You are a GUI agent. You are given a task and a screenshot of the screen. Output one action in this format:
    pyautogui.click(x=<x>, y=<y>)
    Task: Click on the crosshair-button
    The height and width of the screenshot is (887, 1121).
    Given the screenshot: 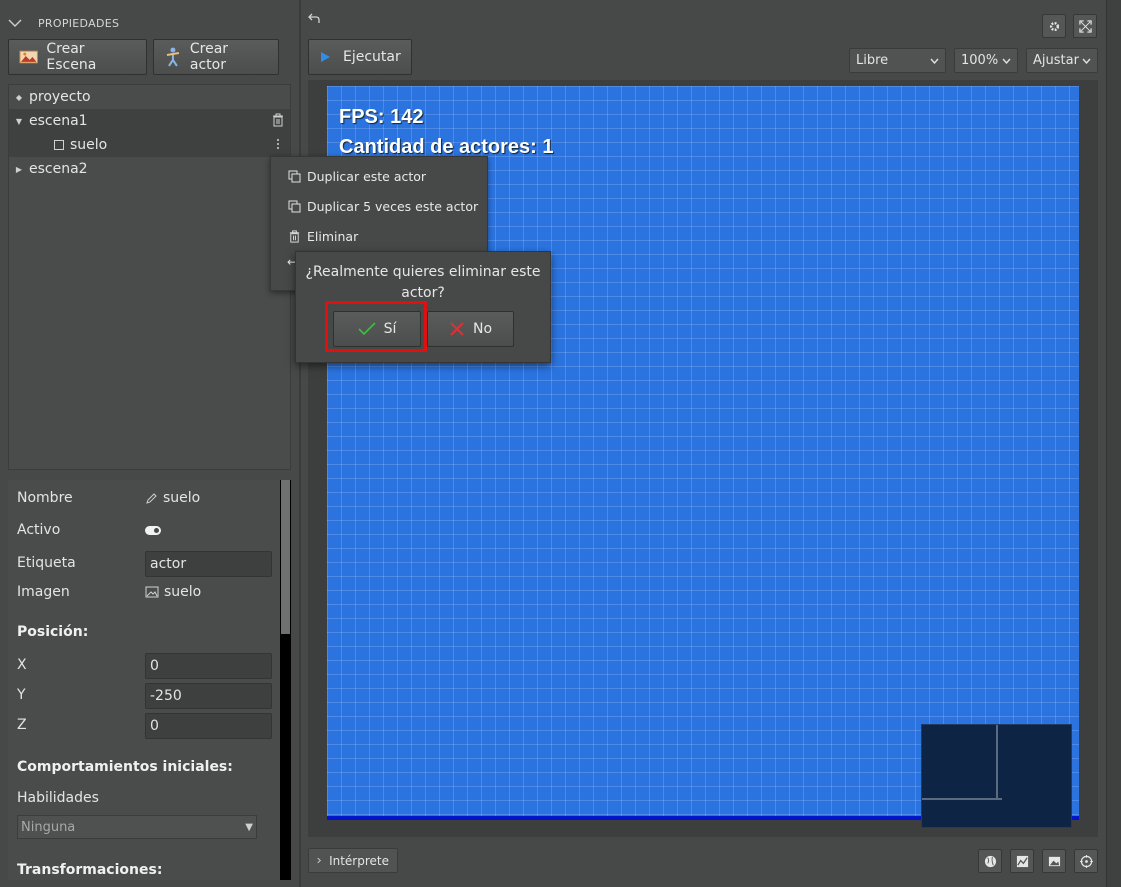 What is the action you would take?
    pyautogui.click(x=1086, y=861)
    